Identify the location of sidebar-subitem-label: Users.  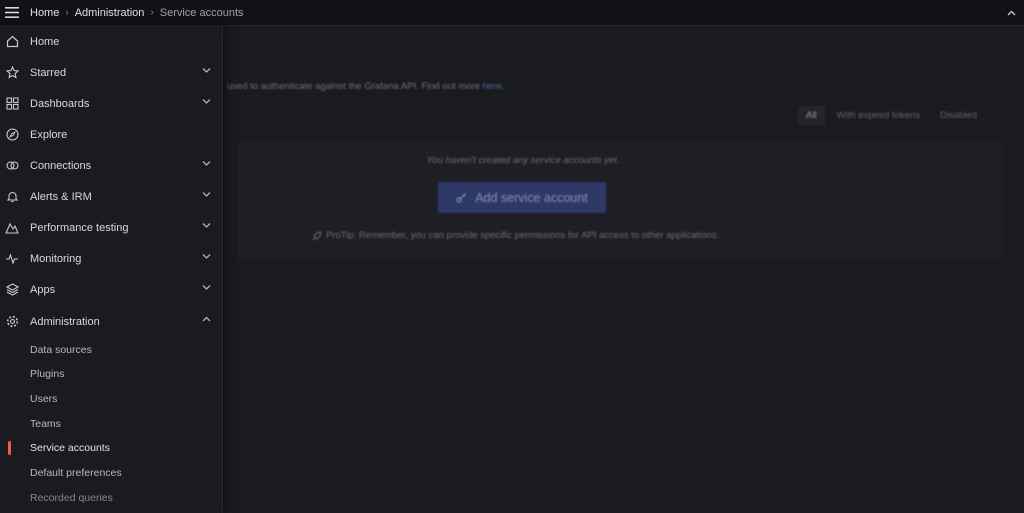
(44, 399).